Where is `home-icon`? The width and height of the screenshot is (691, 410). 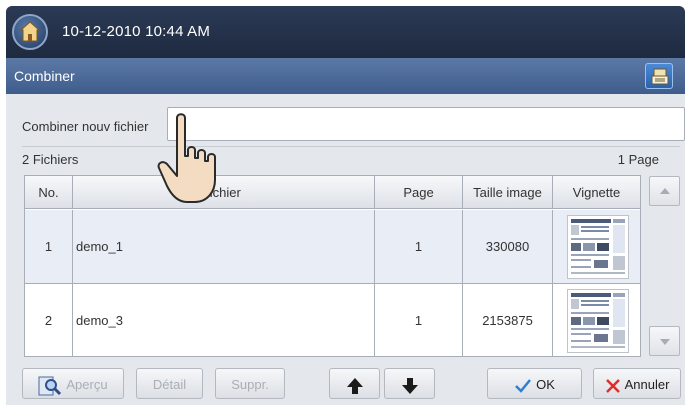
home-icon is located at coordinates (30, 31).